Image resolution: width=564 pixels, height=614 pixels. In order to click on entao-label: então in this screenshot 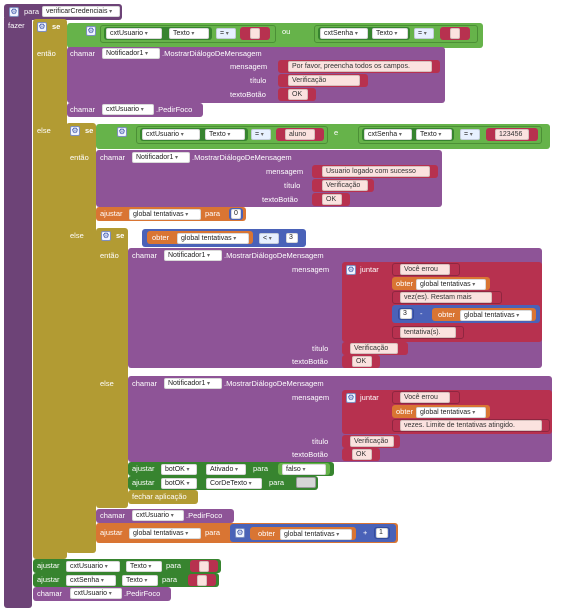, I will do `click(109, 255)`.